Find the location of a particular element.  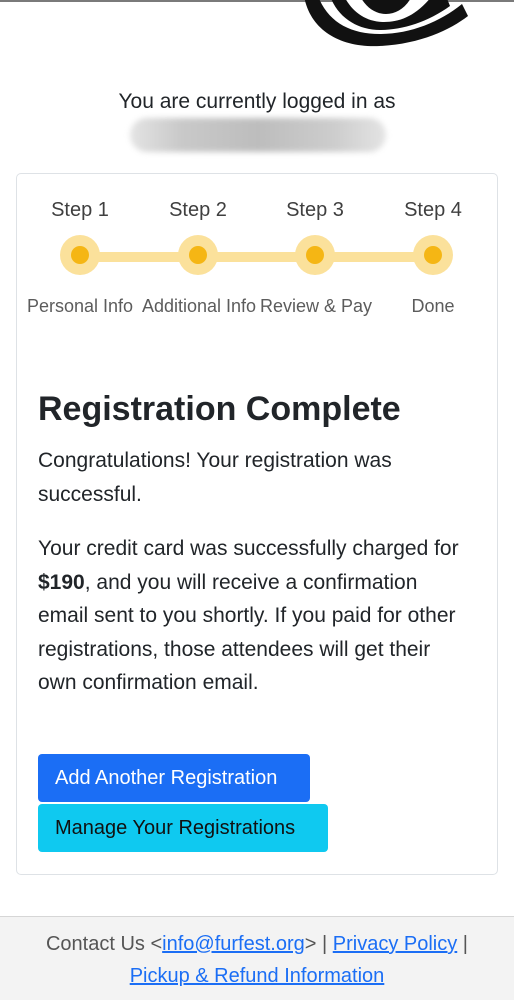

step-4-marker is located at coordinates (433, 255).